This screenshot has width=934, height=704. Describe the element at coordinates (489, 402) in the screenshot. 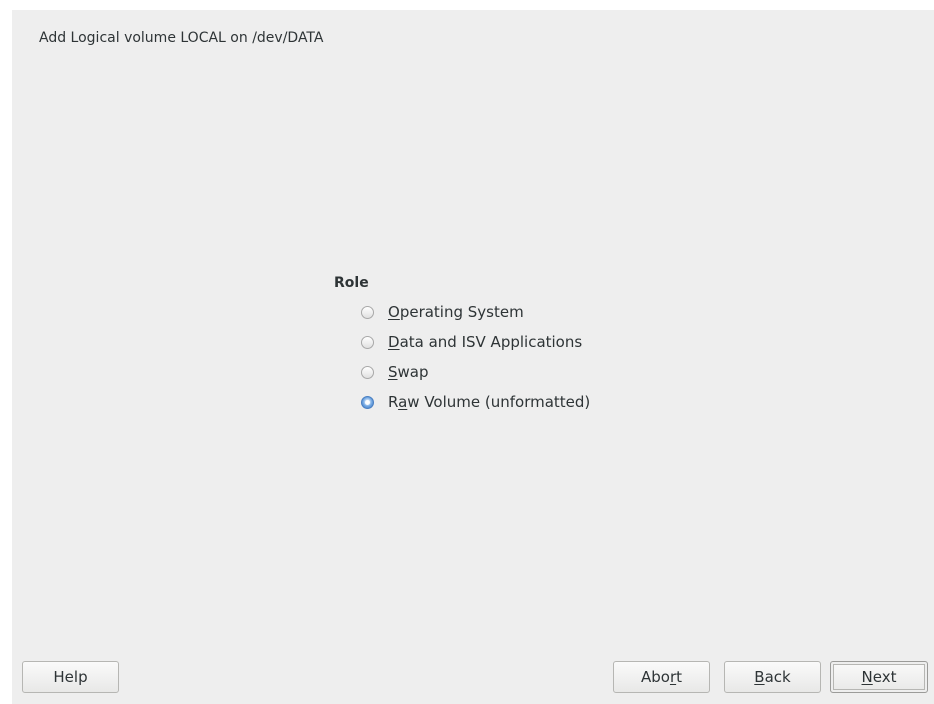

I see `role-option-raw-volume-label: Raw Volume (unformatted)` at that location.